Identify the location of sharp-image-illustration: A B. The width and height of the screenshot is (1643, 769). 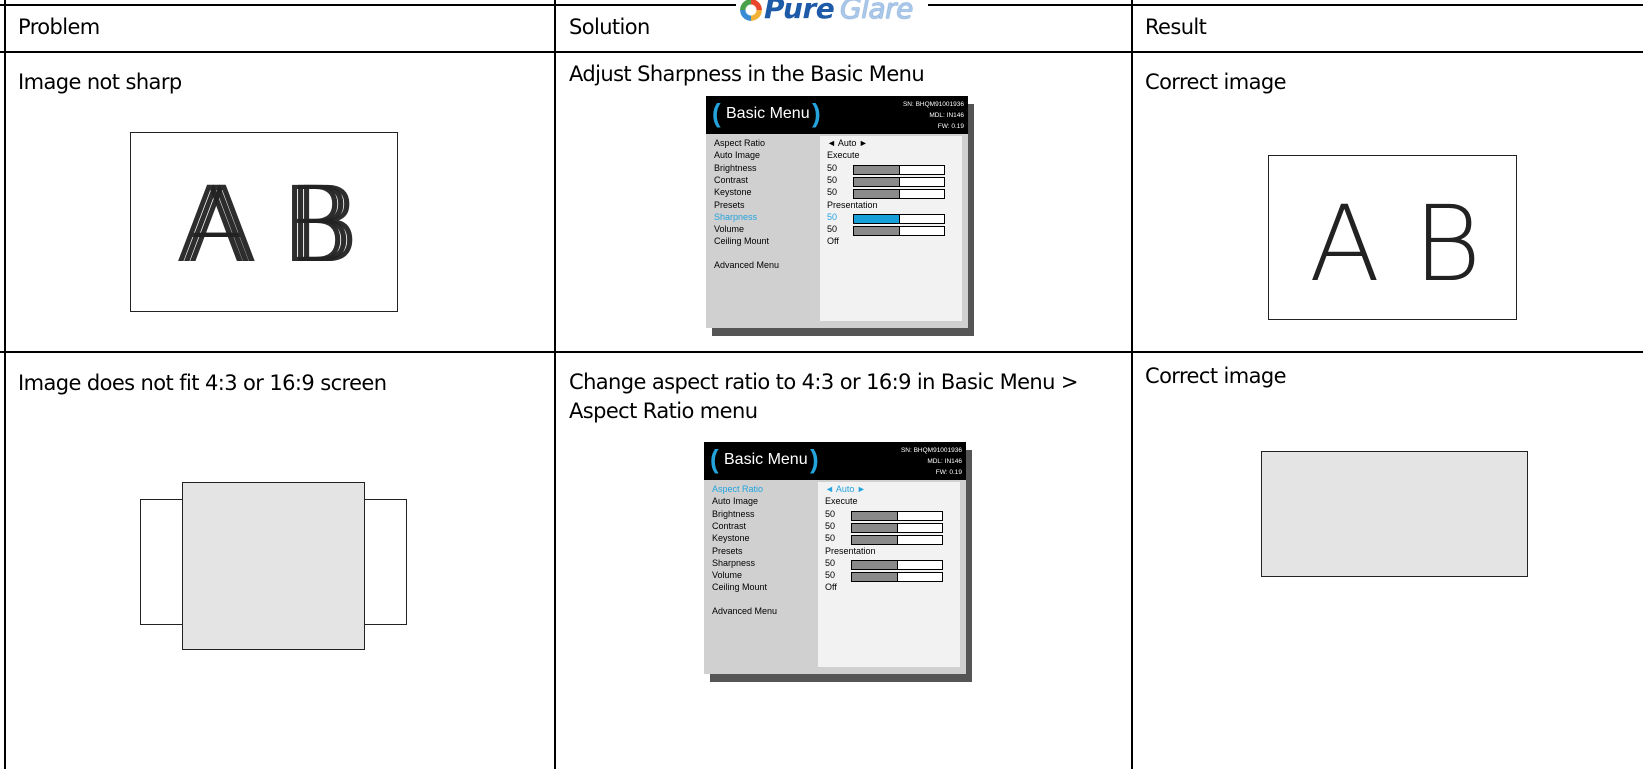
(1392, 237).